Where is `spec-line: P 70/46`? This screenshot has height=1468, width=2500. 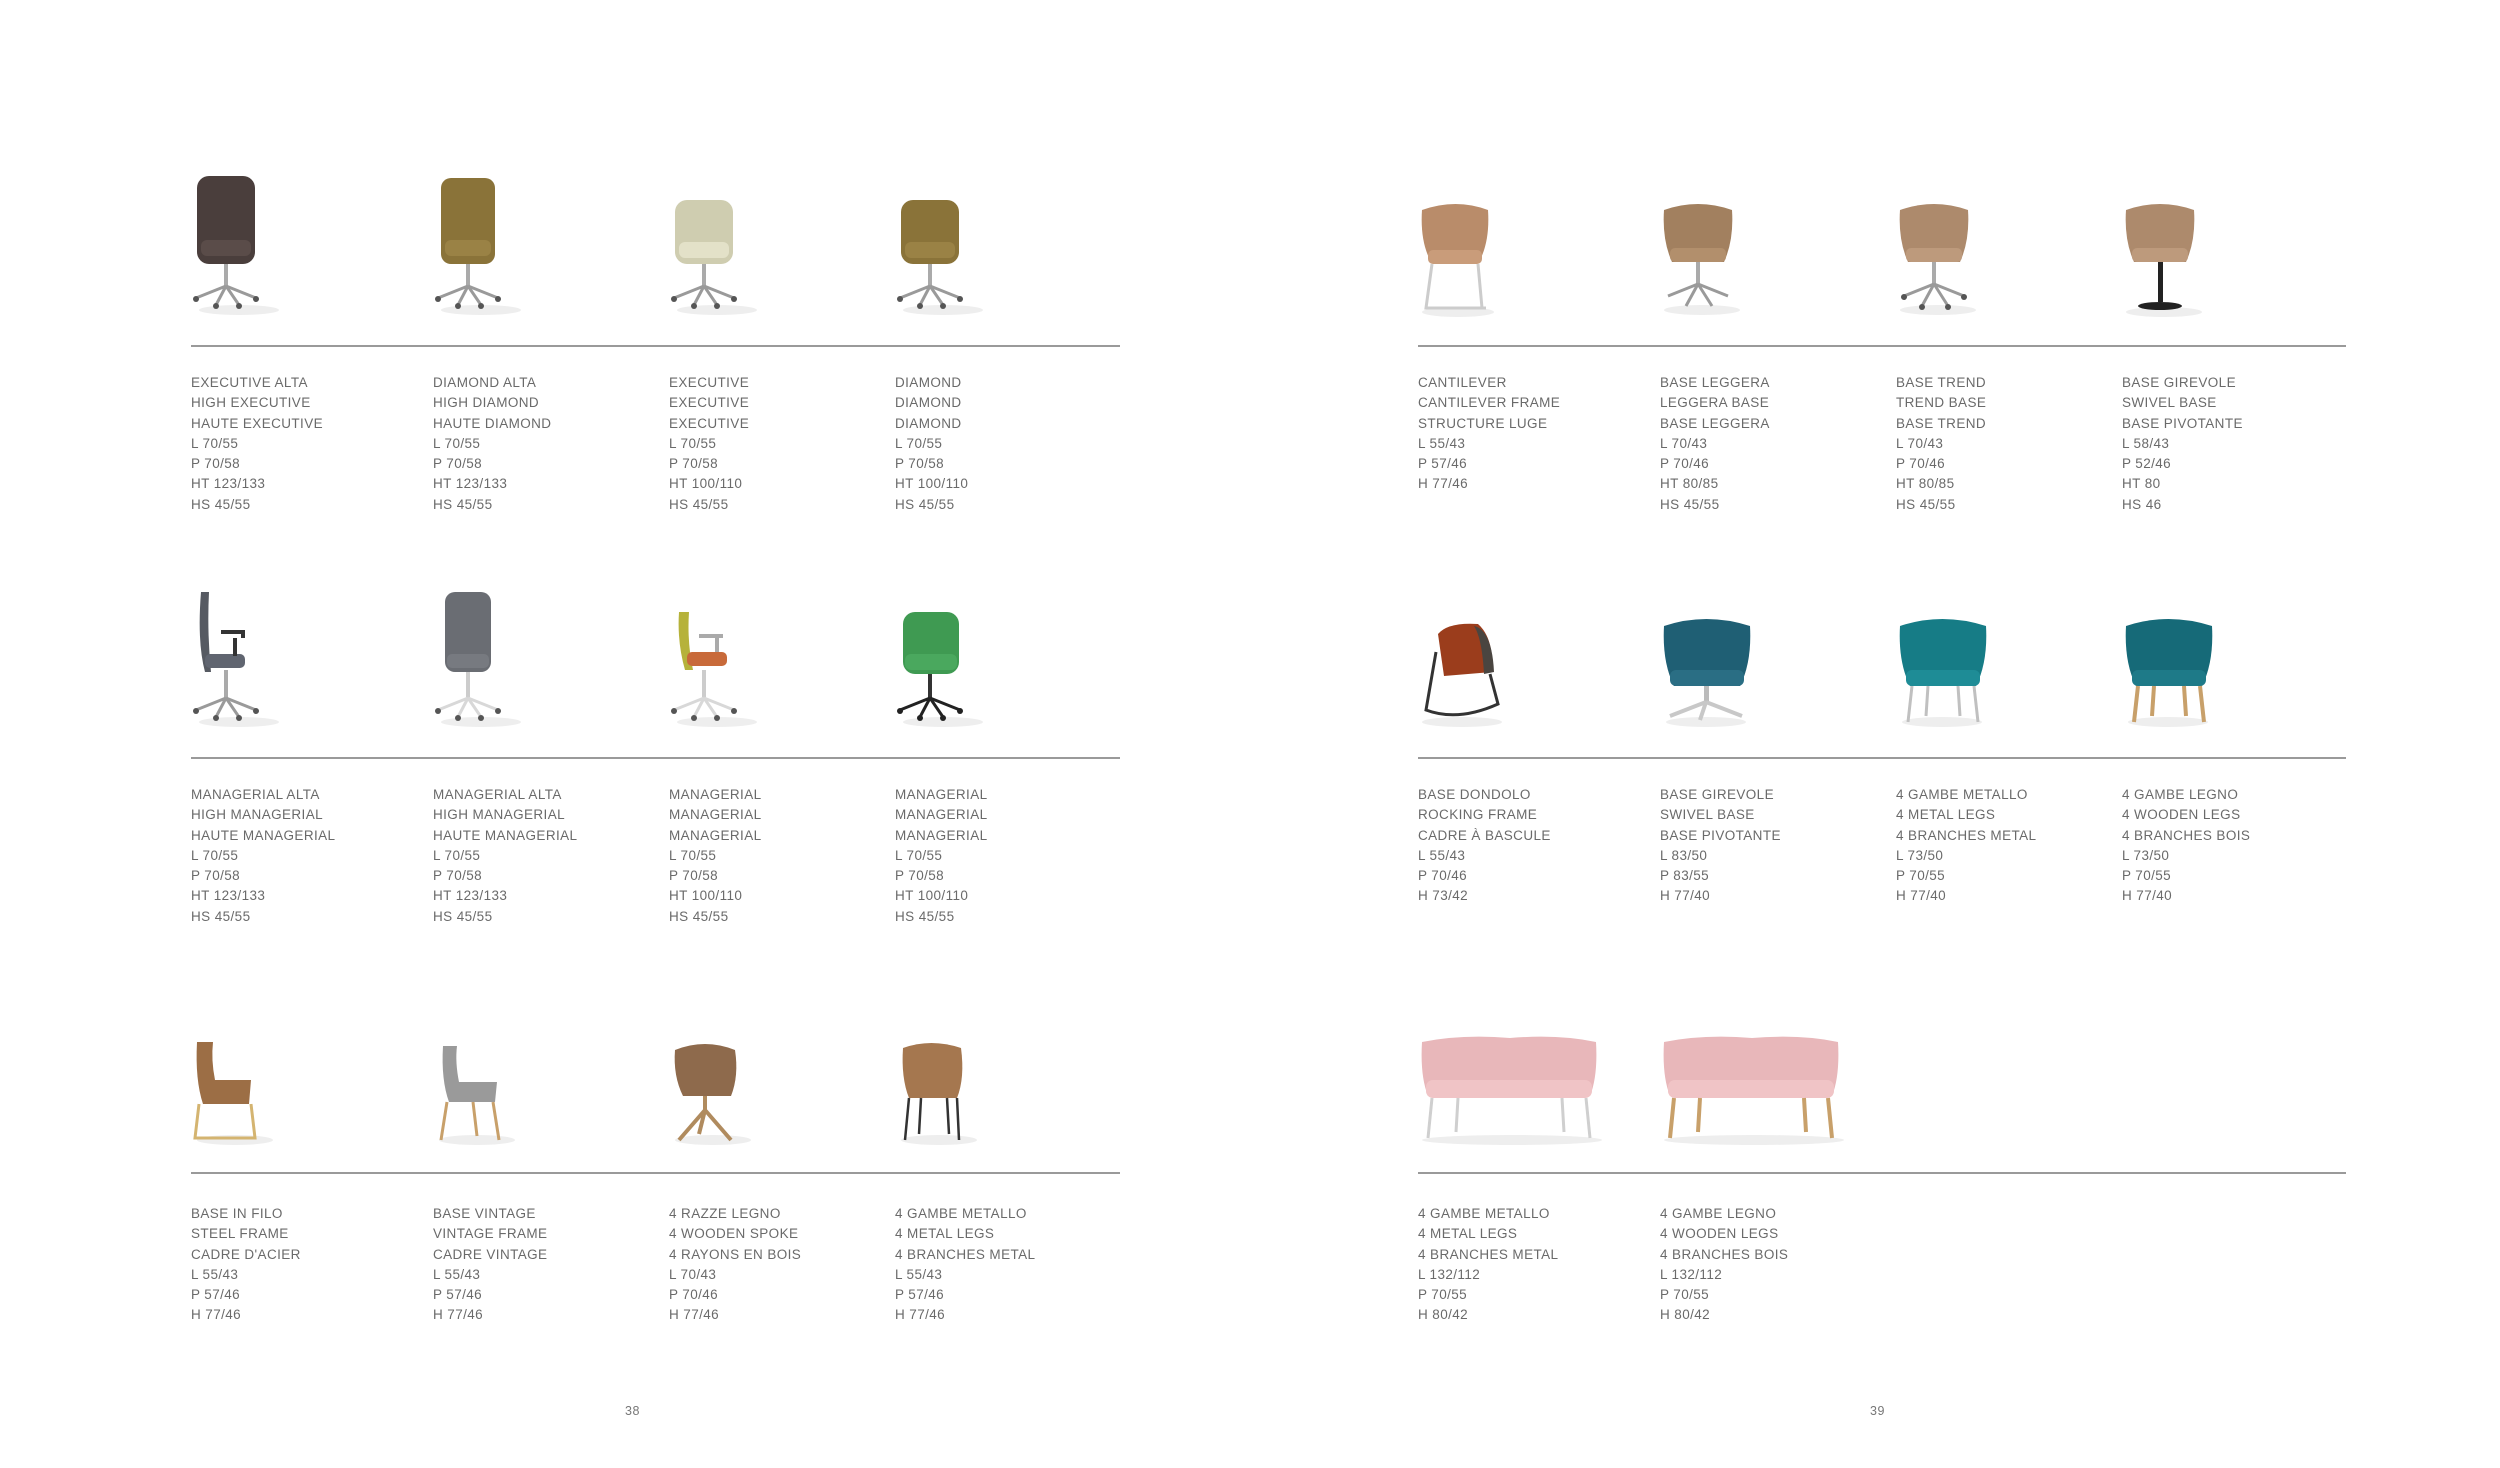
spec-line: P 70/46 is located at coordinates (1921, 464).